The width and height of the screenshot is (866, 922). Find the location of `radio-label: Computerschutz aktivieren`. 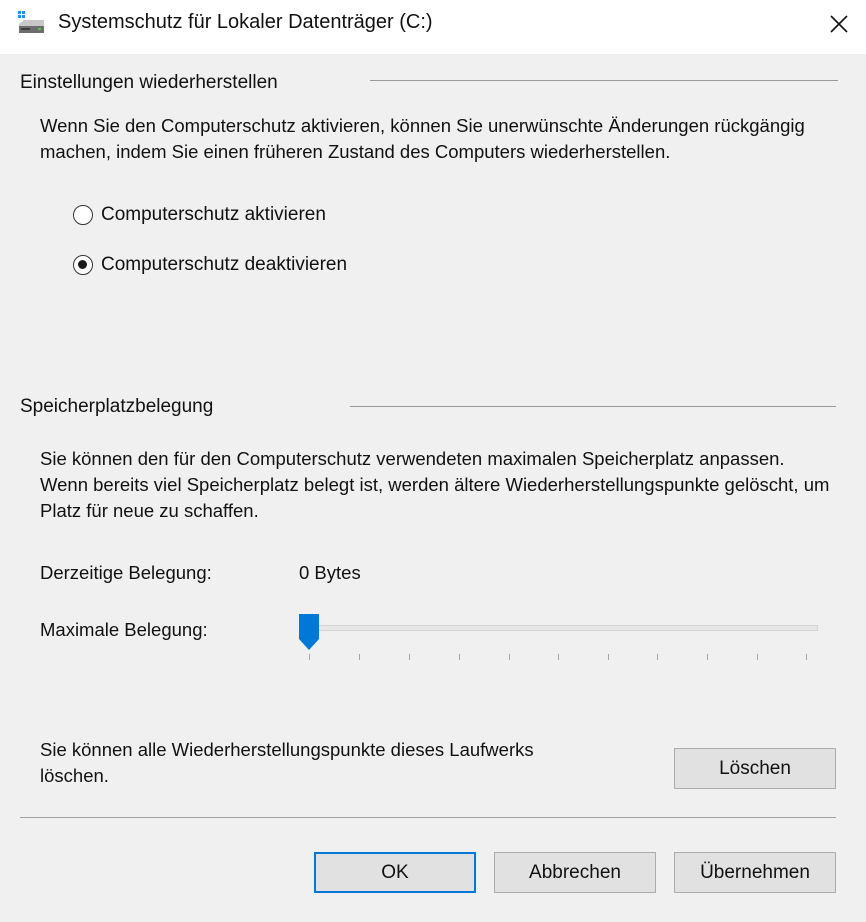

radio-label: Computerschutz aktivieren is located at coordinates (213, 214).